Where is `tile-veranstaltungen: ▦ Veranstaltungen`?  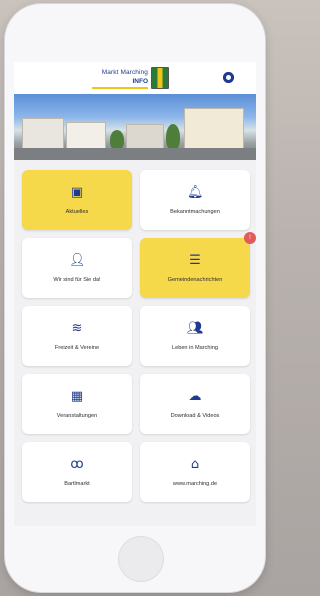 tile-veranstaltungen: ▦ Veranstaltungen is located at coordinates (77, 404).